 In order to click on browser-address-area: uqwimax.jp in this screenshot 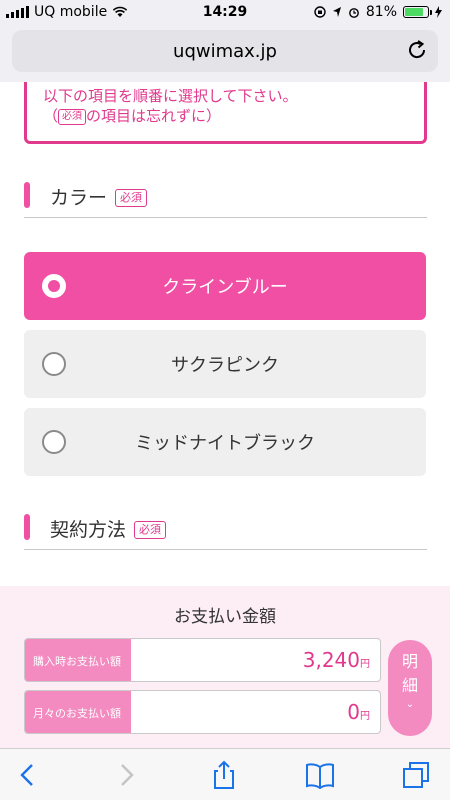, I will do `click(225, 53)`.